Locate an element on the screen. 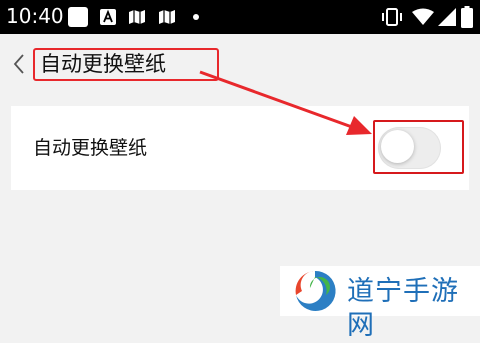 The image size is (480, 343). watermark: 道宁手游网 is located at coordinates (380, 303).